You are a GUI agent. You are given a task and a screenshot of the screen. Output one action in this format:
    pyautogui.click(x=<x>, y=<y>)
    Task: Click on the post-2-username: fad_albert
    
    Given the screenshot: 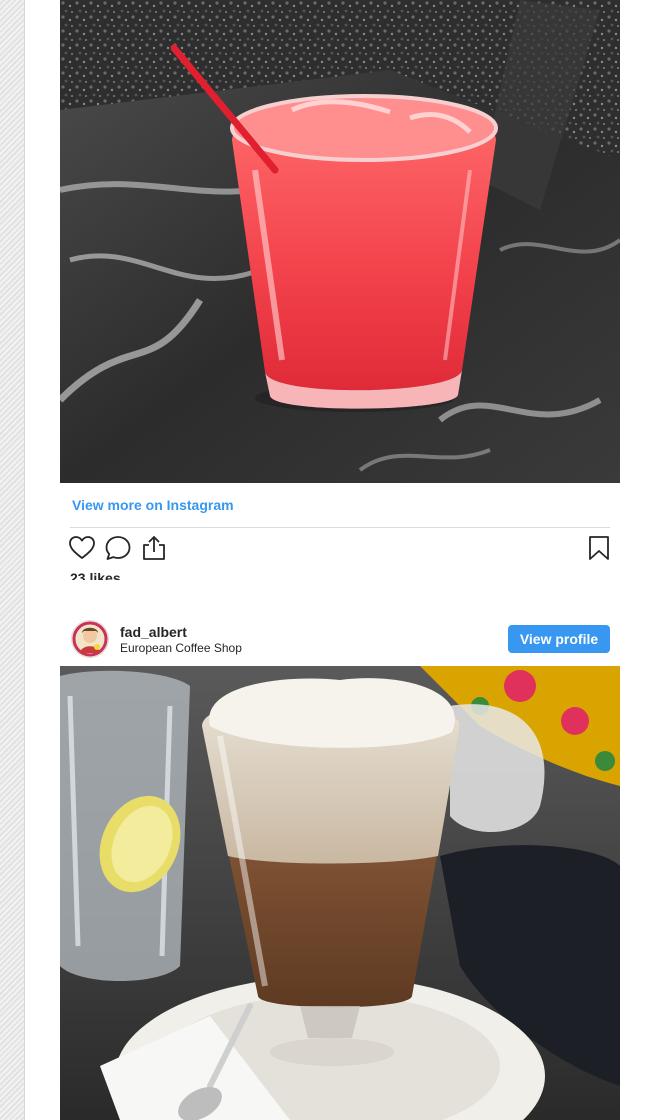 What is the action you would take?
    pyautogui.click(x=153, y=632)
    